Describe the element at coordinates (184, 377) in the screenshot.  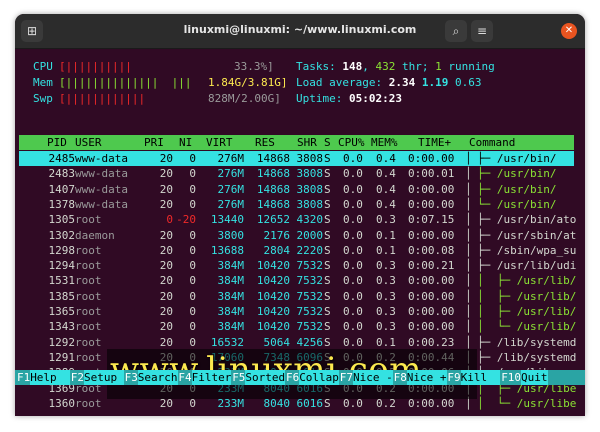
I see `fkey-f4: F4` at that location.